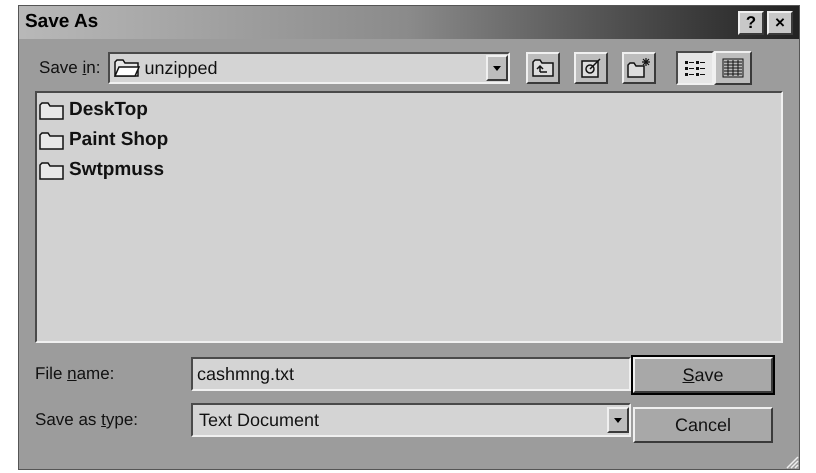 The image size is (816, 473). I want to click on close-button: ×, so click(780, 22).